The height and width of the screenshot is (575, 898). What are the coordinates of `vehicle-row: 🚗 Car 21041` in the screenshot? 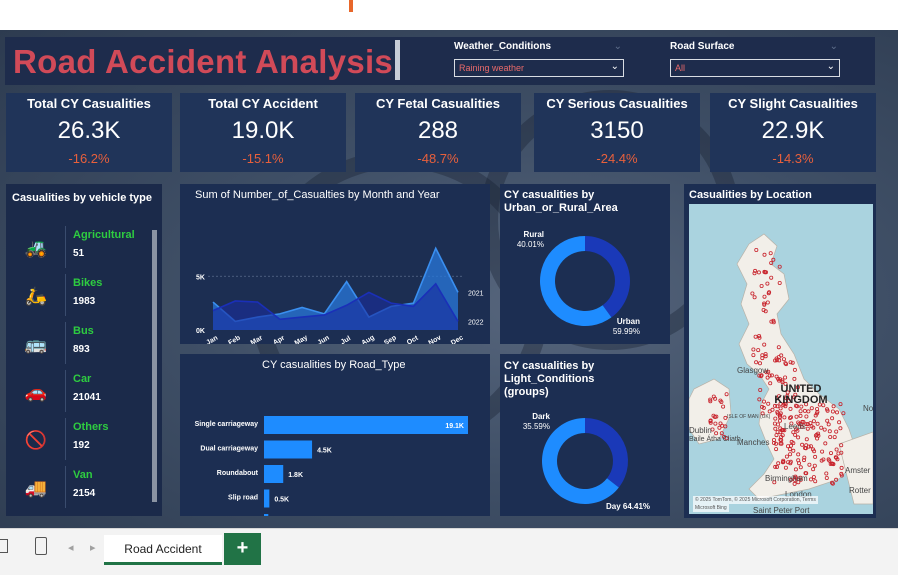 It's located at (82, 394).